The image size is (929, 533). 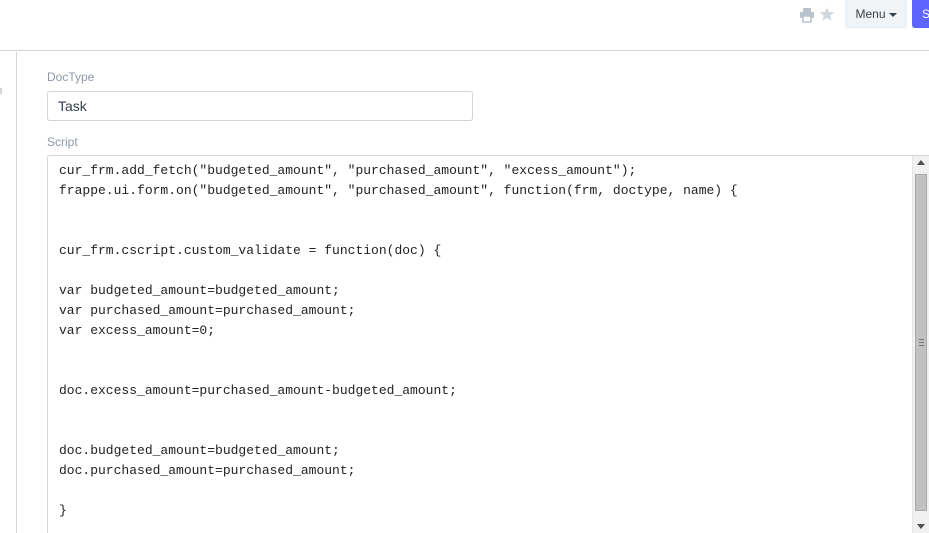 I want to click on print-icon, so click(x=807, y=15).